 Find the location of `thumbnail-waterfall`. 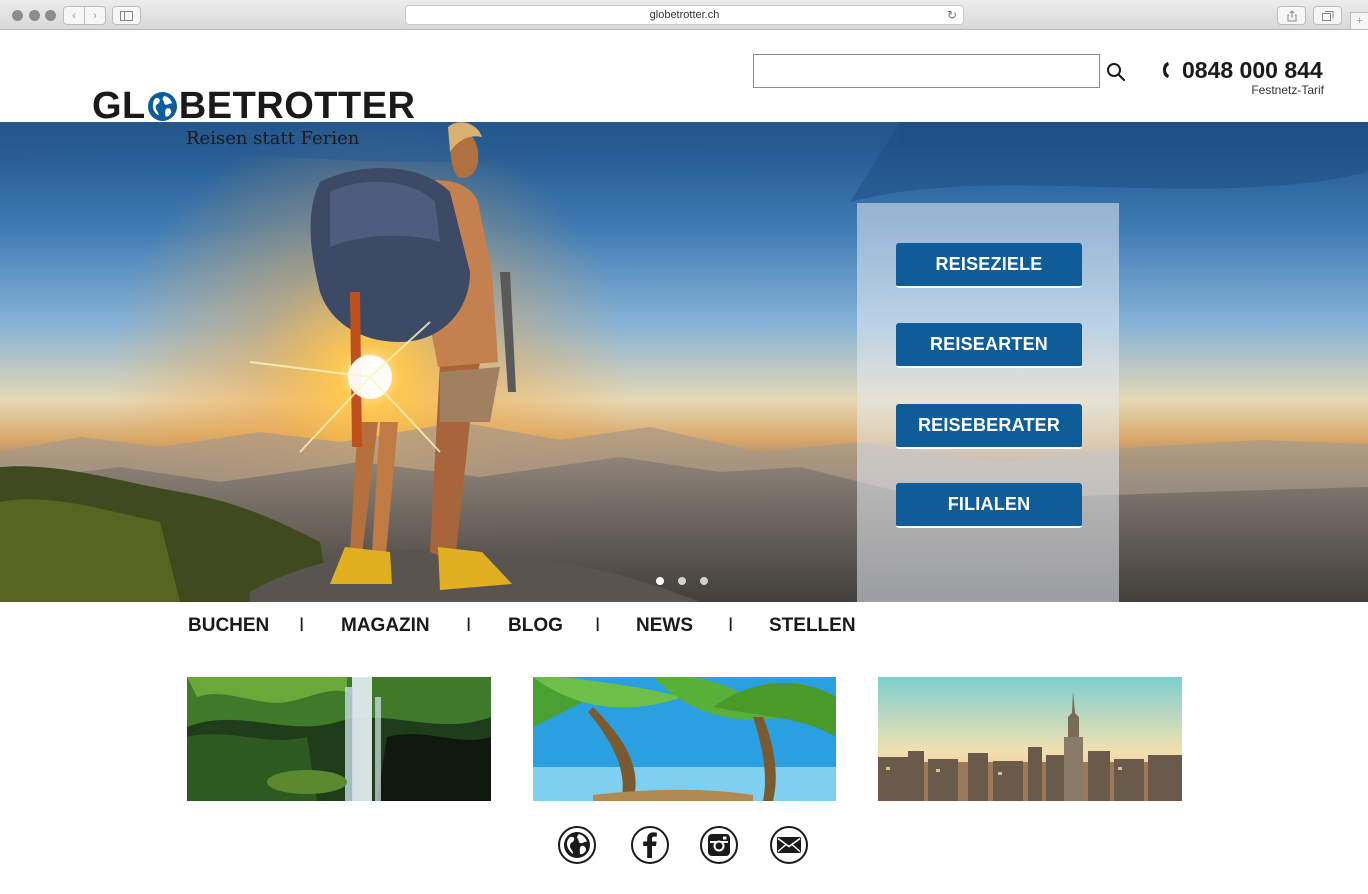

thumbnail-waterfall is located at coordinates (339, 739).